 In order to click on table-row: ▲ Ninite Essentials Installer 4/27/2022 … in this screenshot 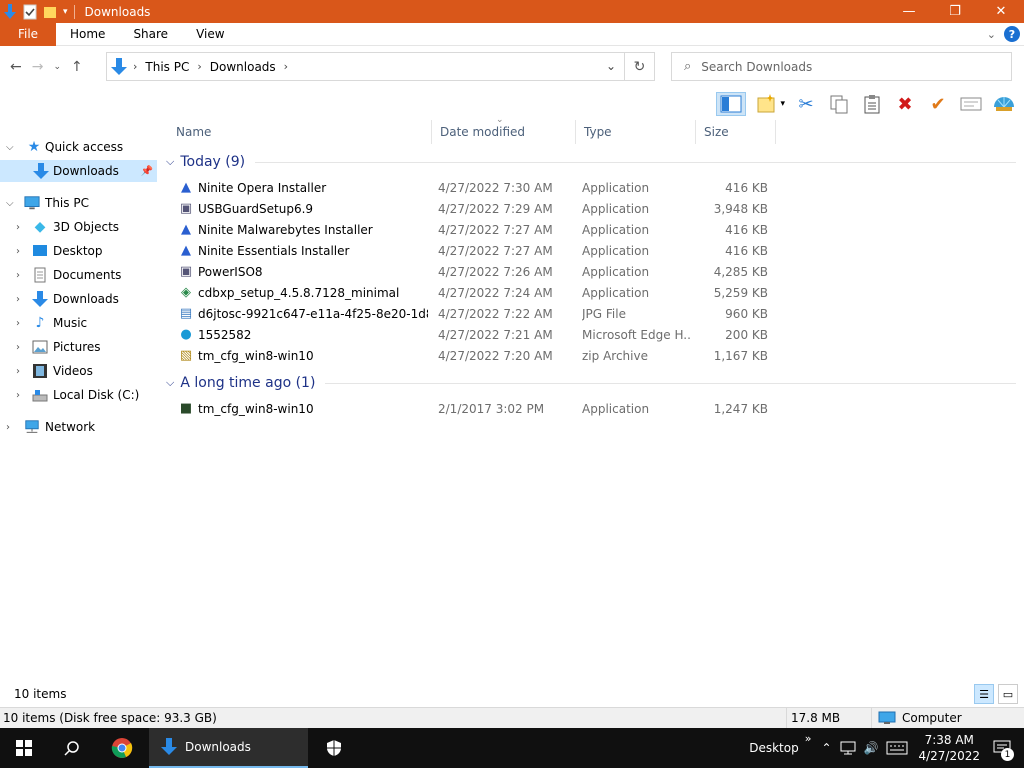, I will do `click(592, 251)`.